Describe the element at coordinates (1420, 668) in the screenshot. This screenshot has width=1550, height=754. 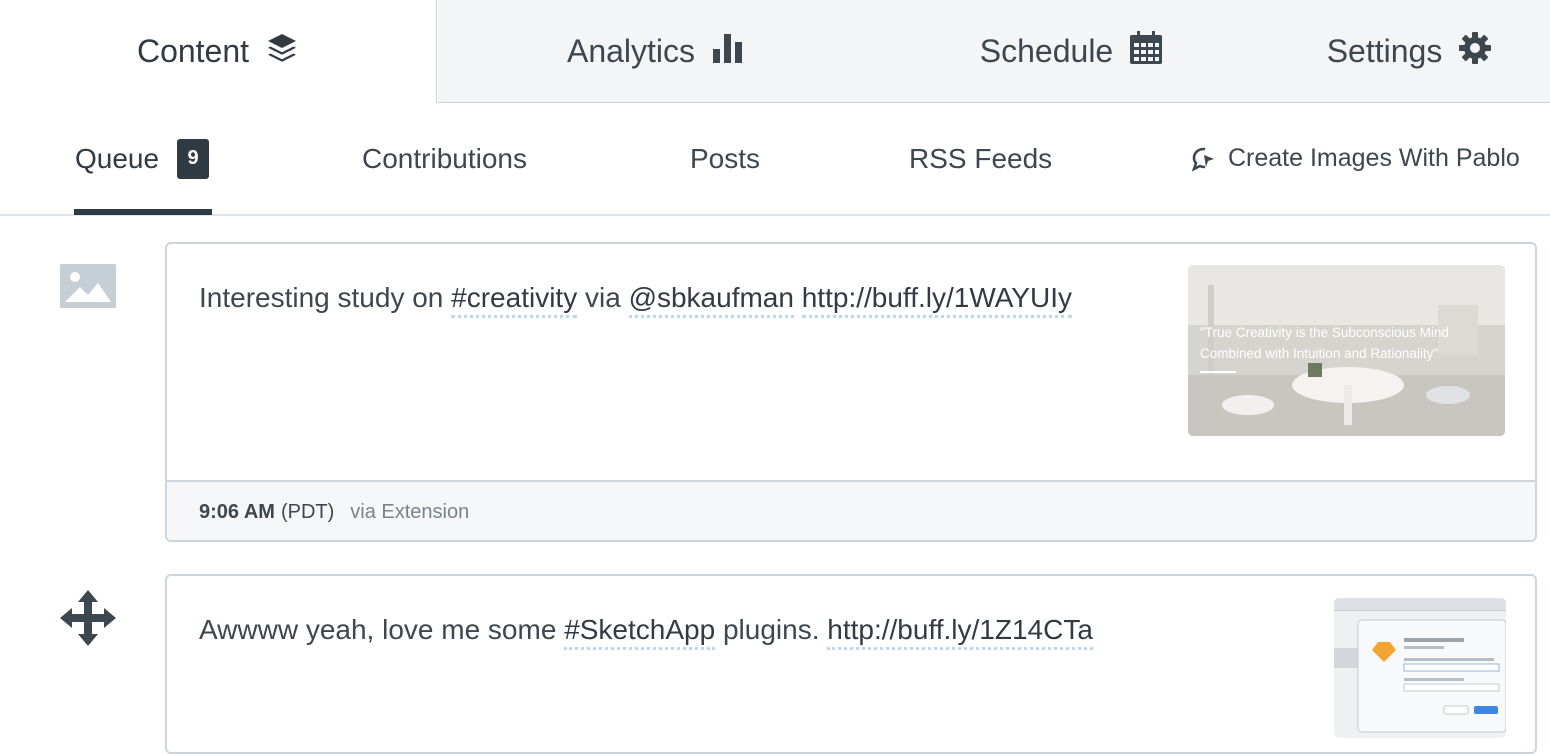
I see `post-thumbnail` at that location.